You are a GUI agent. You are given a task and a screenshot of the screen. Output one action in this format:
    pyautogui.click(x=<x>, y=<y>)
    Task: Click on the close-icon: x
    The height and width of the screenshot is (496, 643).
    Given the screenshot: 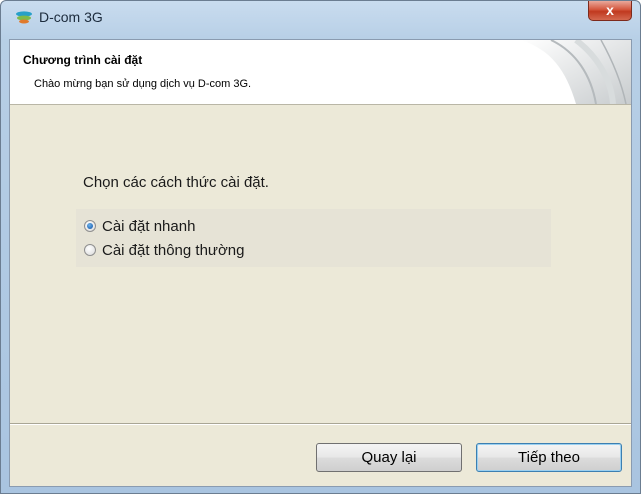 What is the action you would take?
    pyautogui.click(x=610, y=10)
    